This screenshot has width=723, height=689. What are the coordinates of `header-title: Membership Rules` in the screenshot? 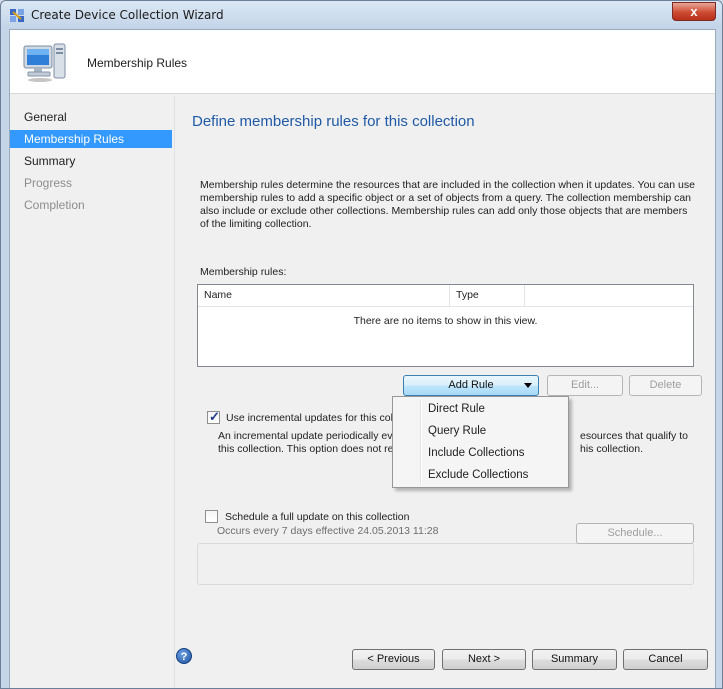 It's located at (137, 63).